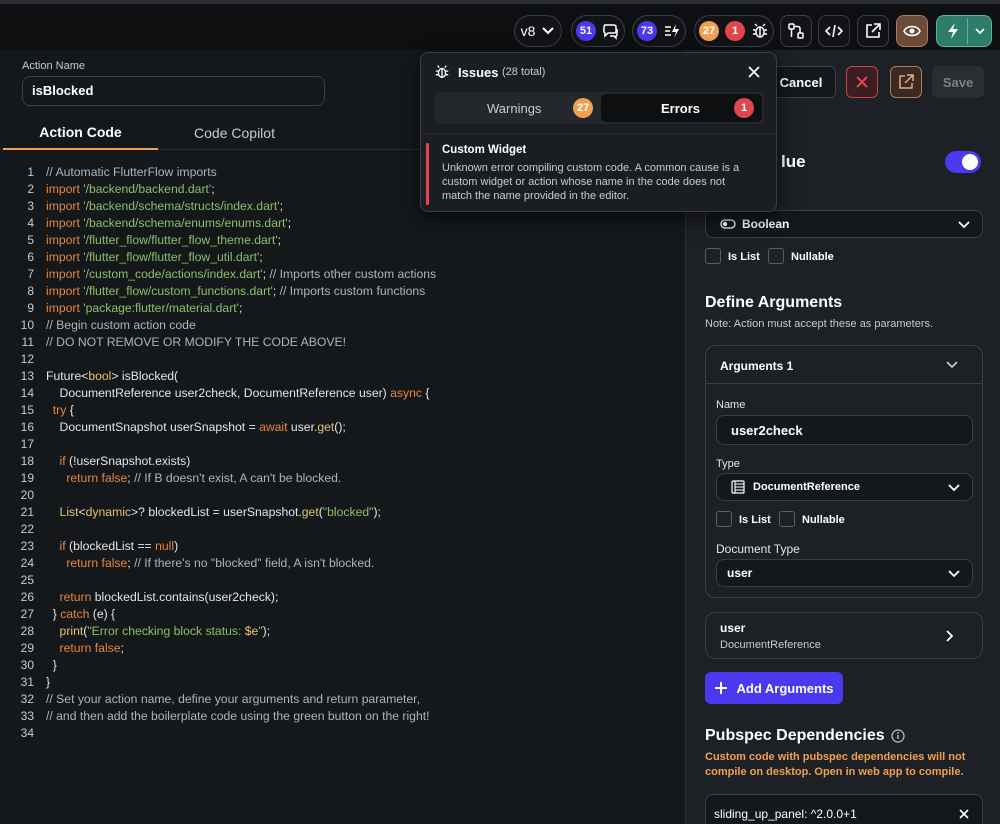 The image size is (1000, 824). What do you see at coordinates (342, 665) in the screenshot?
I see `code-line: 30 }` at bounding box center [342, 665].